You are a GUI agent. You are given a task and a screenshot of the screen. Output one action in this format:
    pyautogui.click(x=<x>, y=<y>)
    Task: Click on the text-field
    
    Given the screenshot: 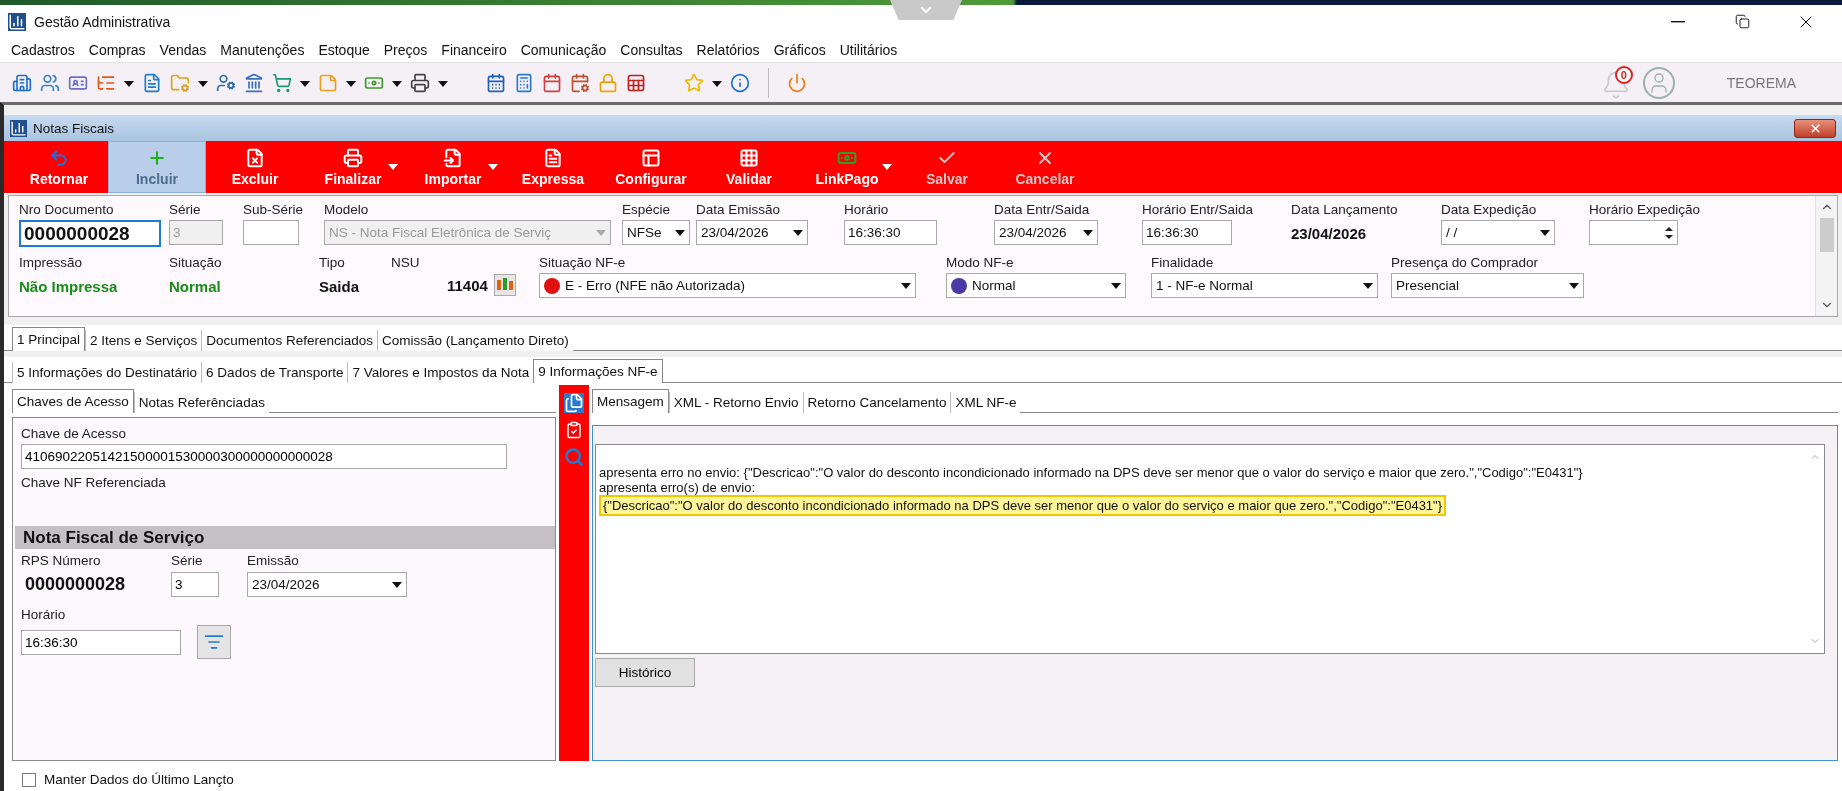 What is the action you would take?
    pyautogui.click(x=271, y=232)
    